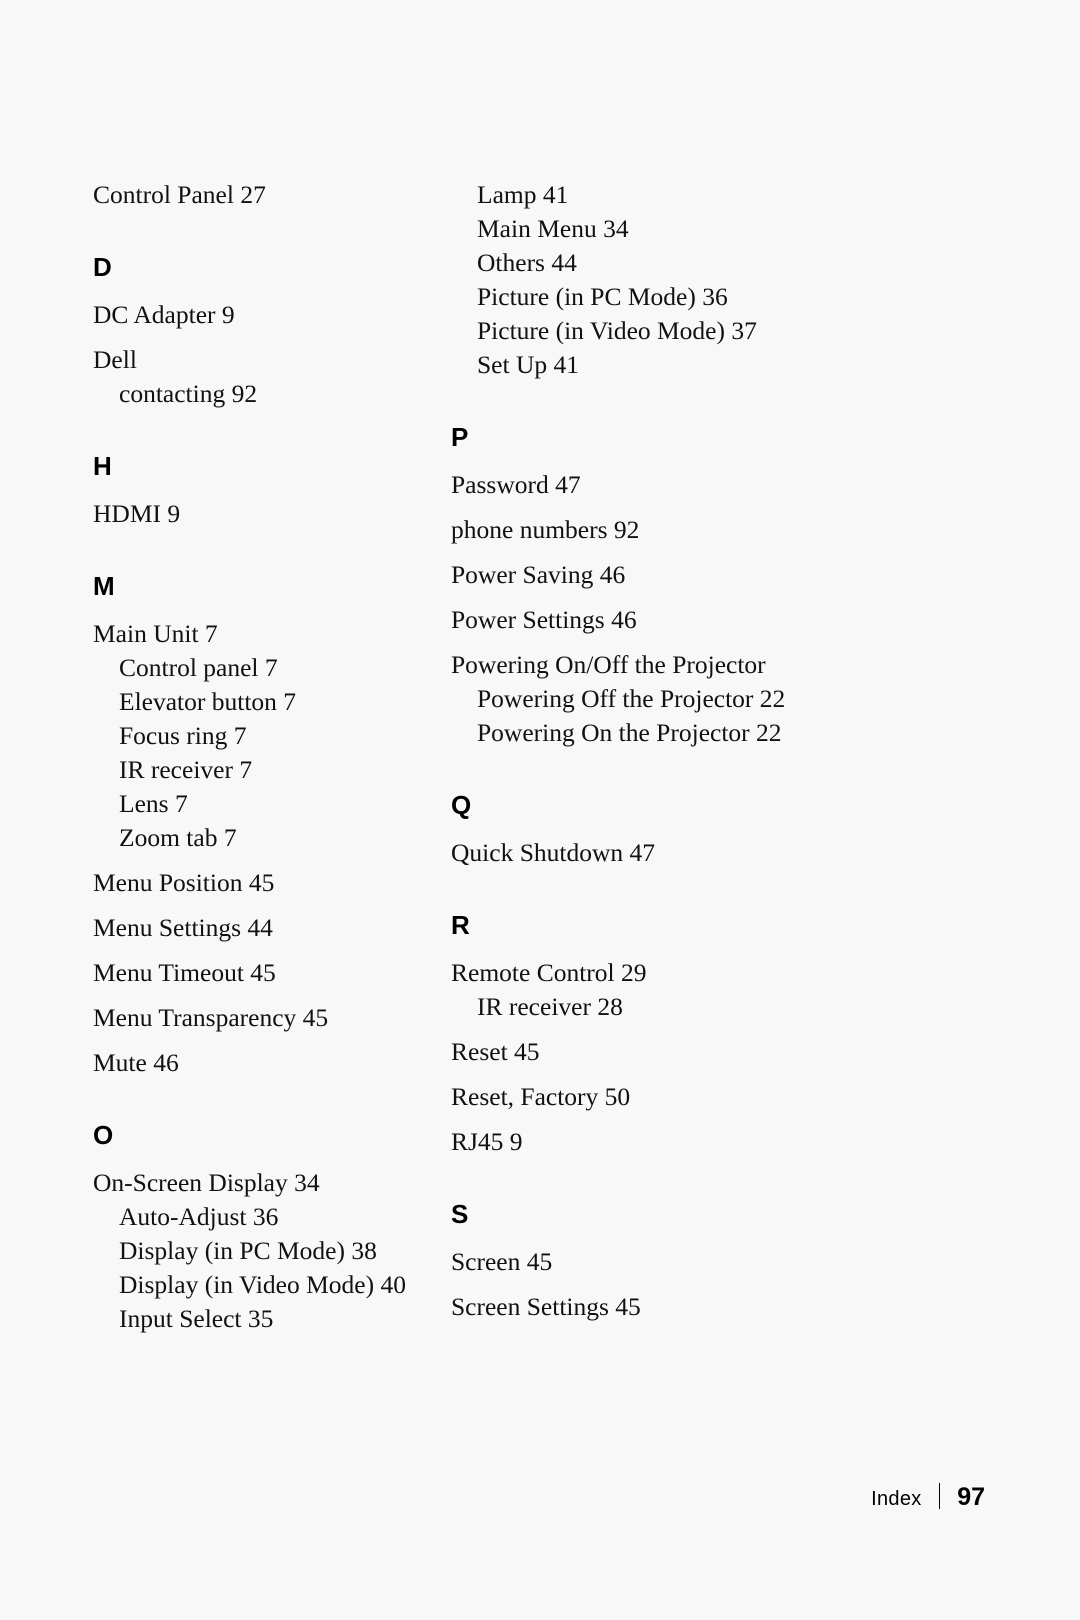  Describe the element at coordinates (136, 1062) in the screenshot. I see `index-entry: Mute 46` at that location.